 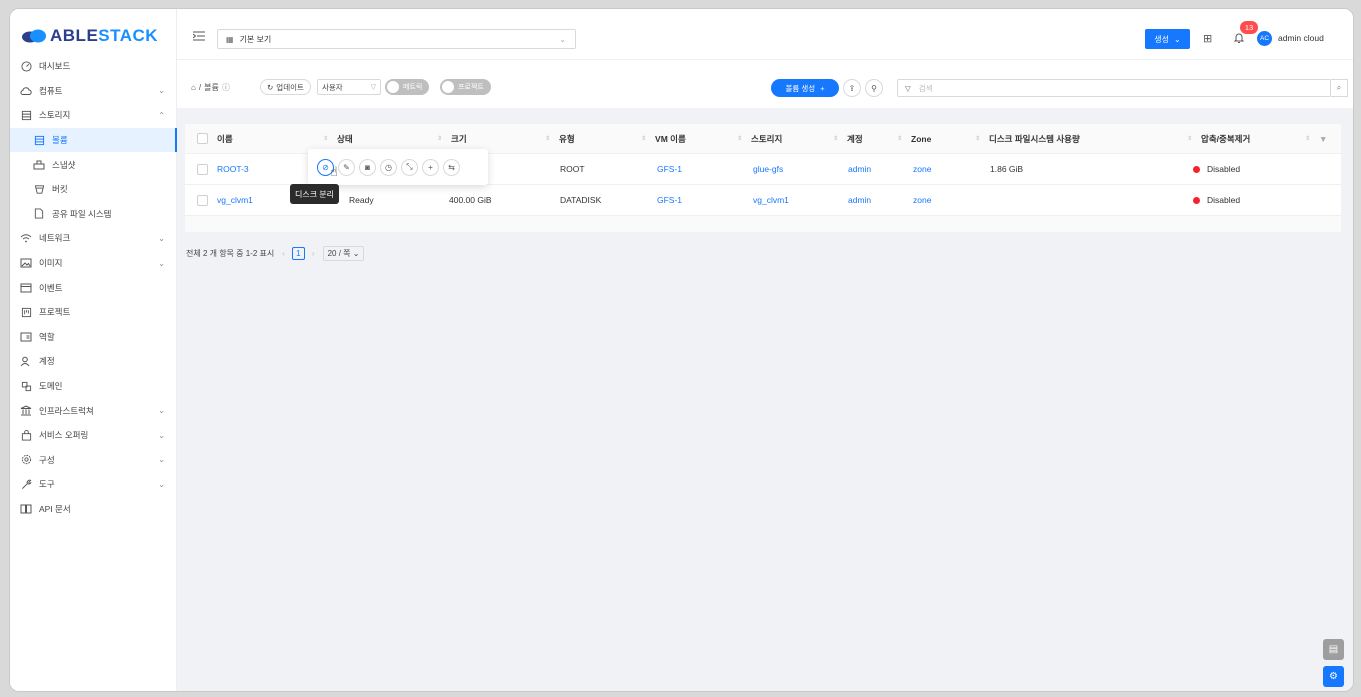 I want to click on upload-volume-button: ⇪, so click(x=852, y=88).